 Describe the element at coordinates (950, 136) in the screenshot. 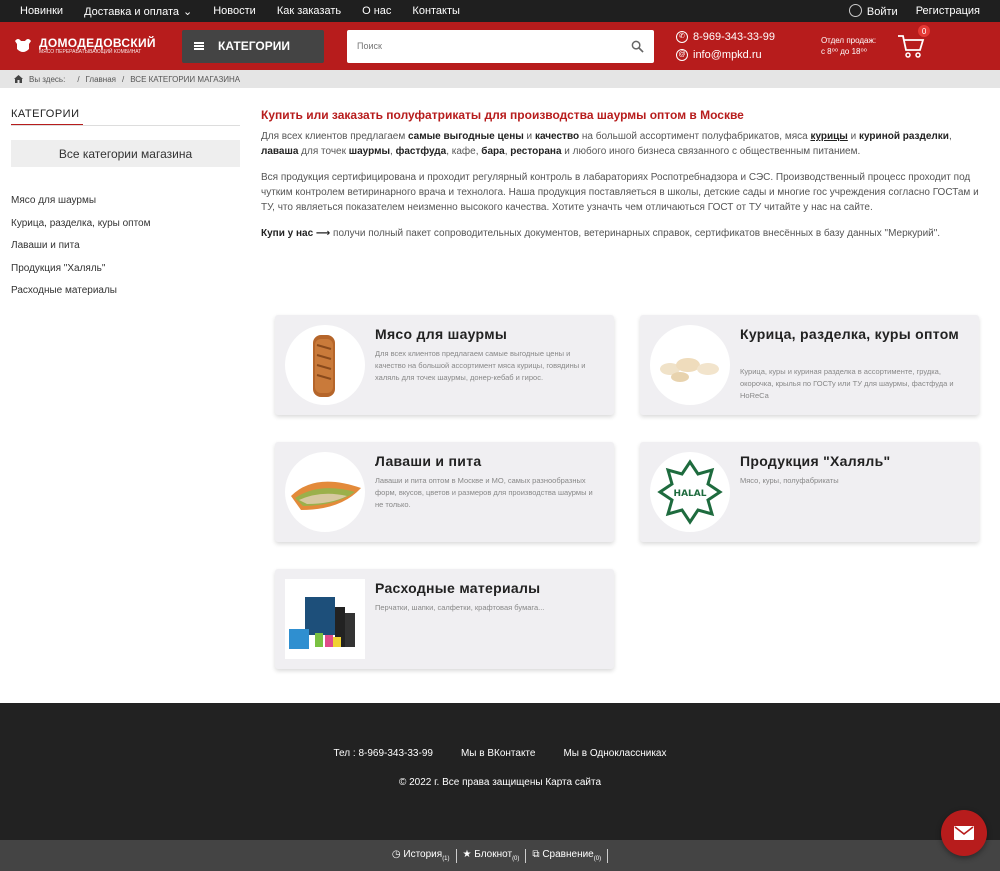

I see `text-span: ,` at that location.